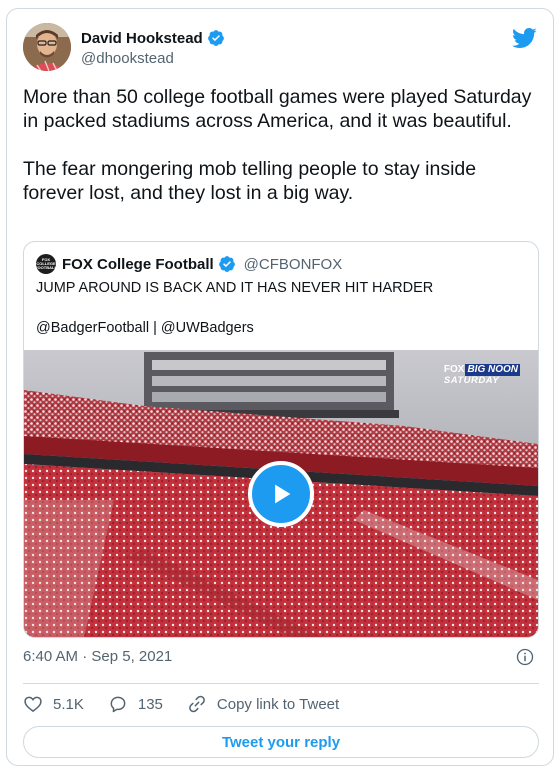 The width and height of the screenshot is (560, 776). I want to click on play-icon, so click(283, 494).